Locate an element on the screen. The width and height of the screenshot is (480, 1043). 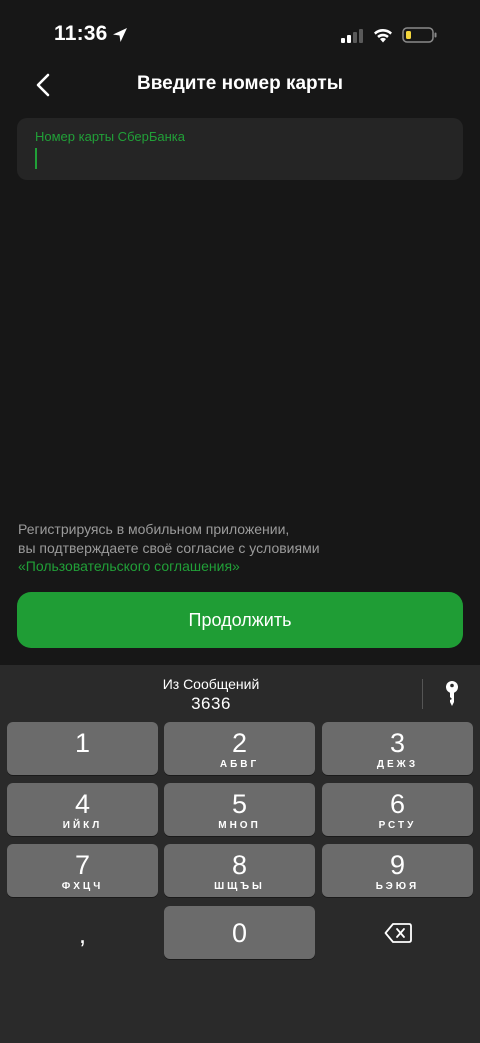
key-2: 2 АБВГ is located at coordinates (239, 748).